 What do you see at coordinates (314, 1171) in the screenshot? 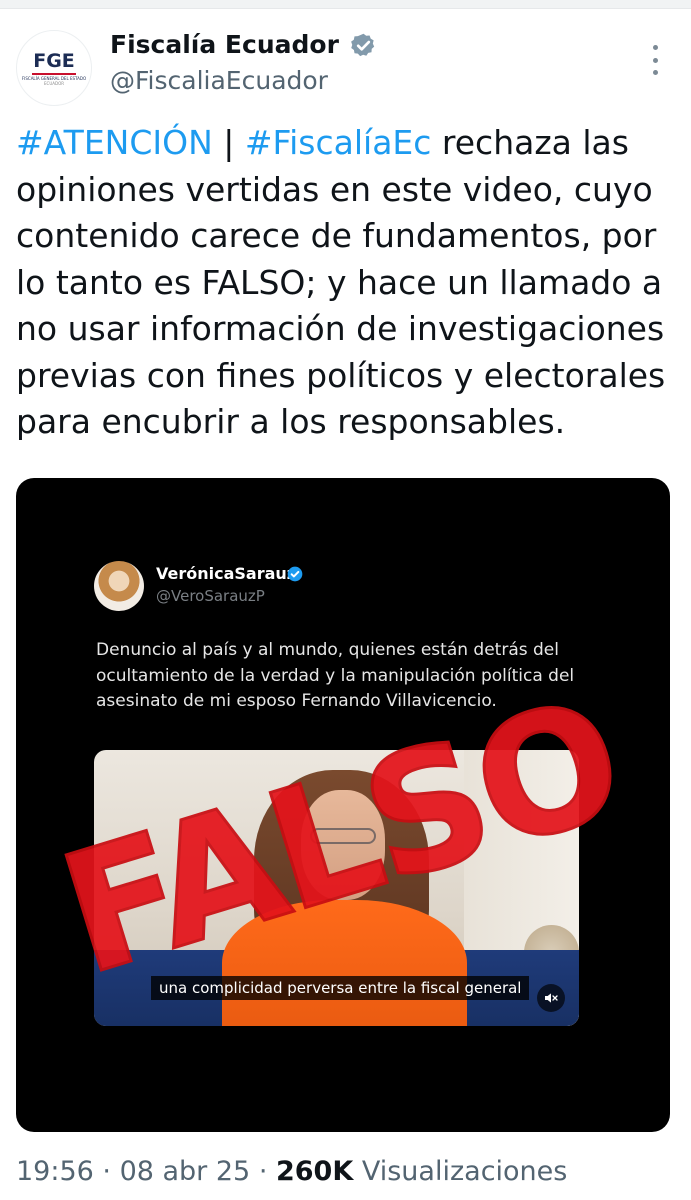
I see `views-count: 260K` at bounding box center [314, 1171].